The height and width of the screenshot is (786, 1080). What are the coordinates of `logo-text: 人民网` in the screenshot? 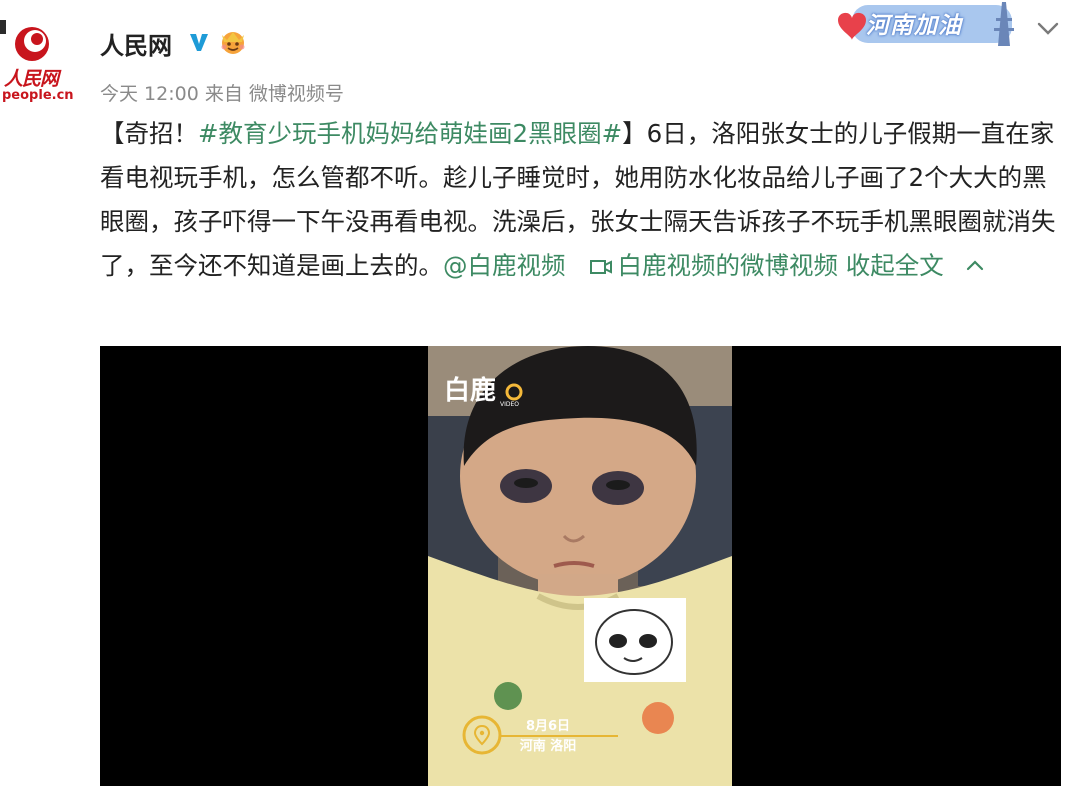 It's located at (31, 79).